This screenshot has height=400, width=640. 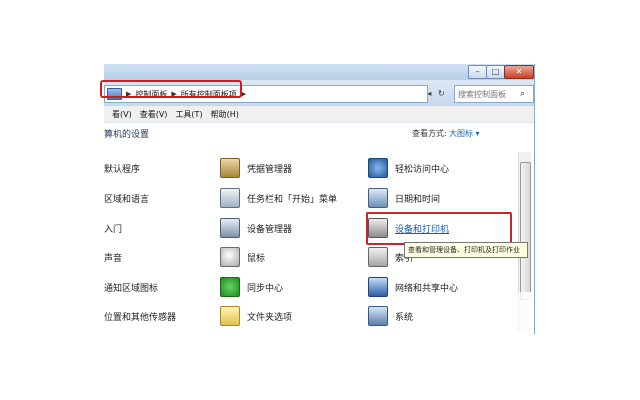 I want to click on network-icon, so click(x=378, y=287).